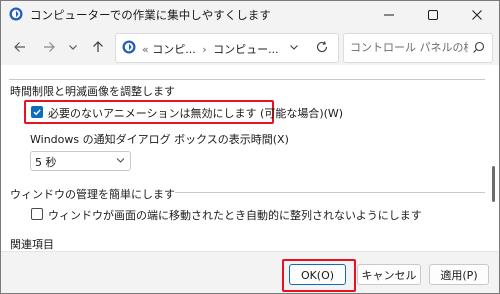 The image size is (500, 294). I want to click on refresh-icon, so click(322, 47).